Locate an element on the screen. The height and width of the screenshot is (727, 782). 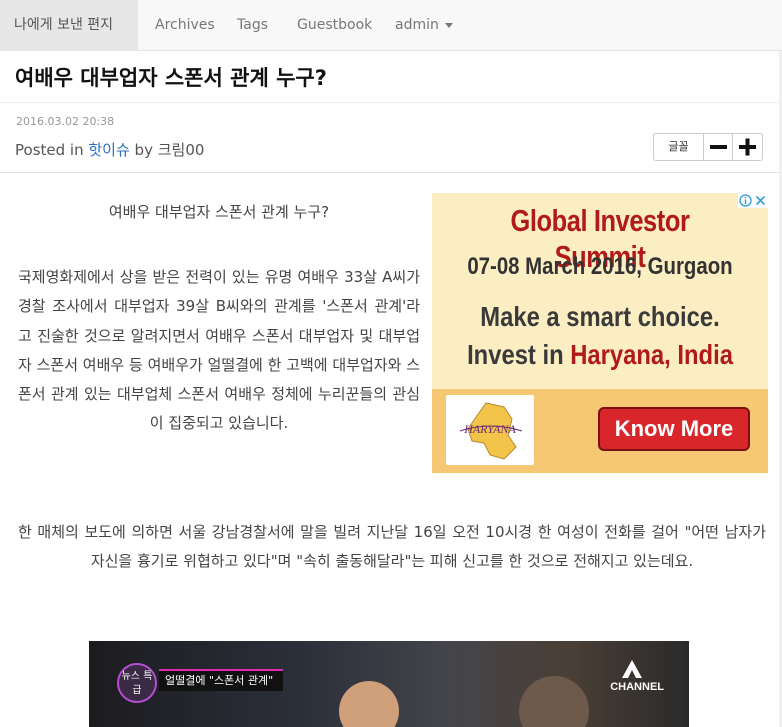
minus-icon is located at coordinates (718, 147).